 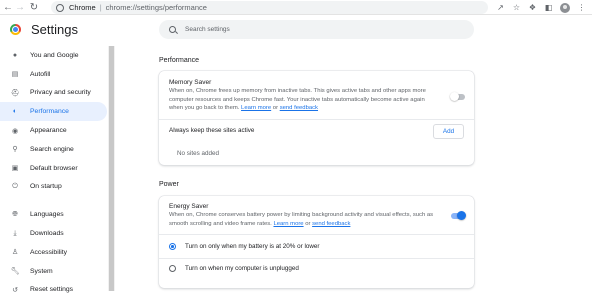 I want to click on reset-icon: ↺, so click(x=15, y=290).